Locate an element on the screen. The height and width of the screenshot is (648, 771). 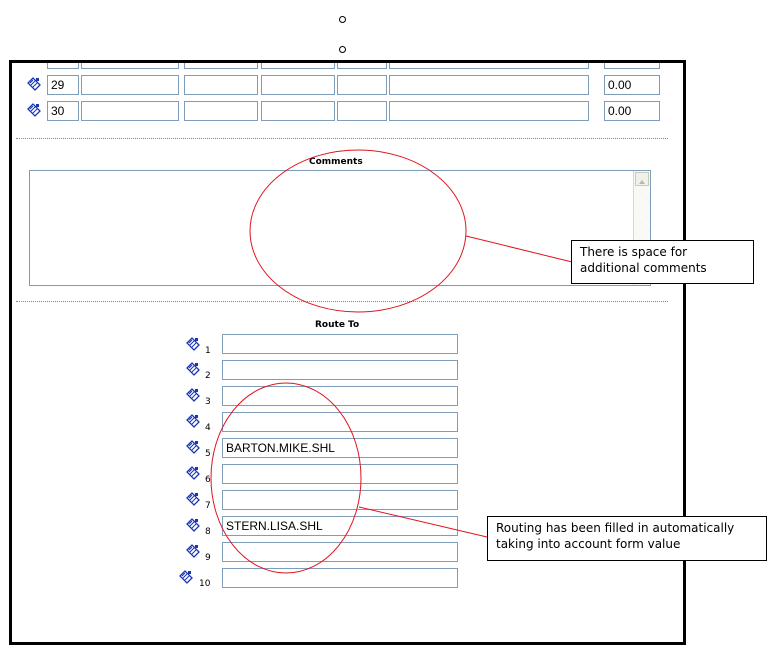
route-number: 4 is located at coordinates (208, 428).